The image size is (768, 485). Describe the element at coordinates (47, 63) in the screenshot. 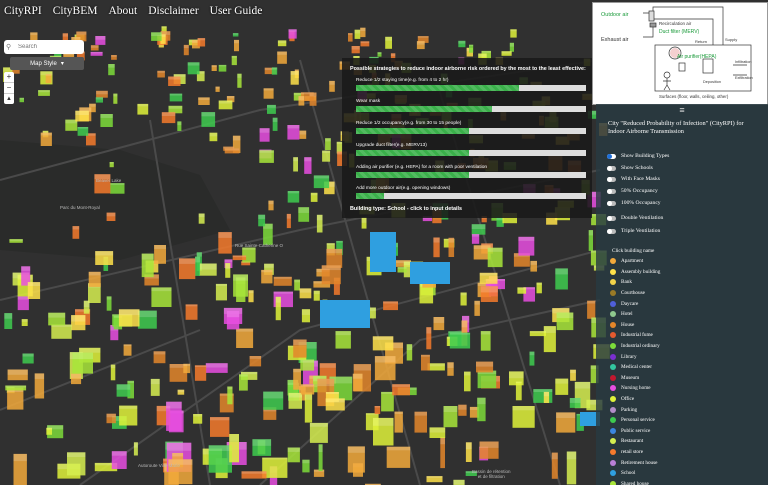

I see `map-style-button: Map Style ▾` at that location.